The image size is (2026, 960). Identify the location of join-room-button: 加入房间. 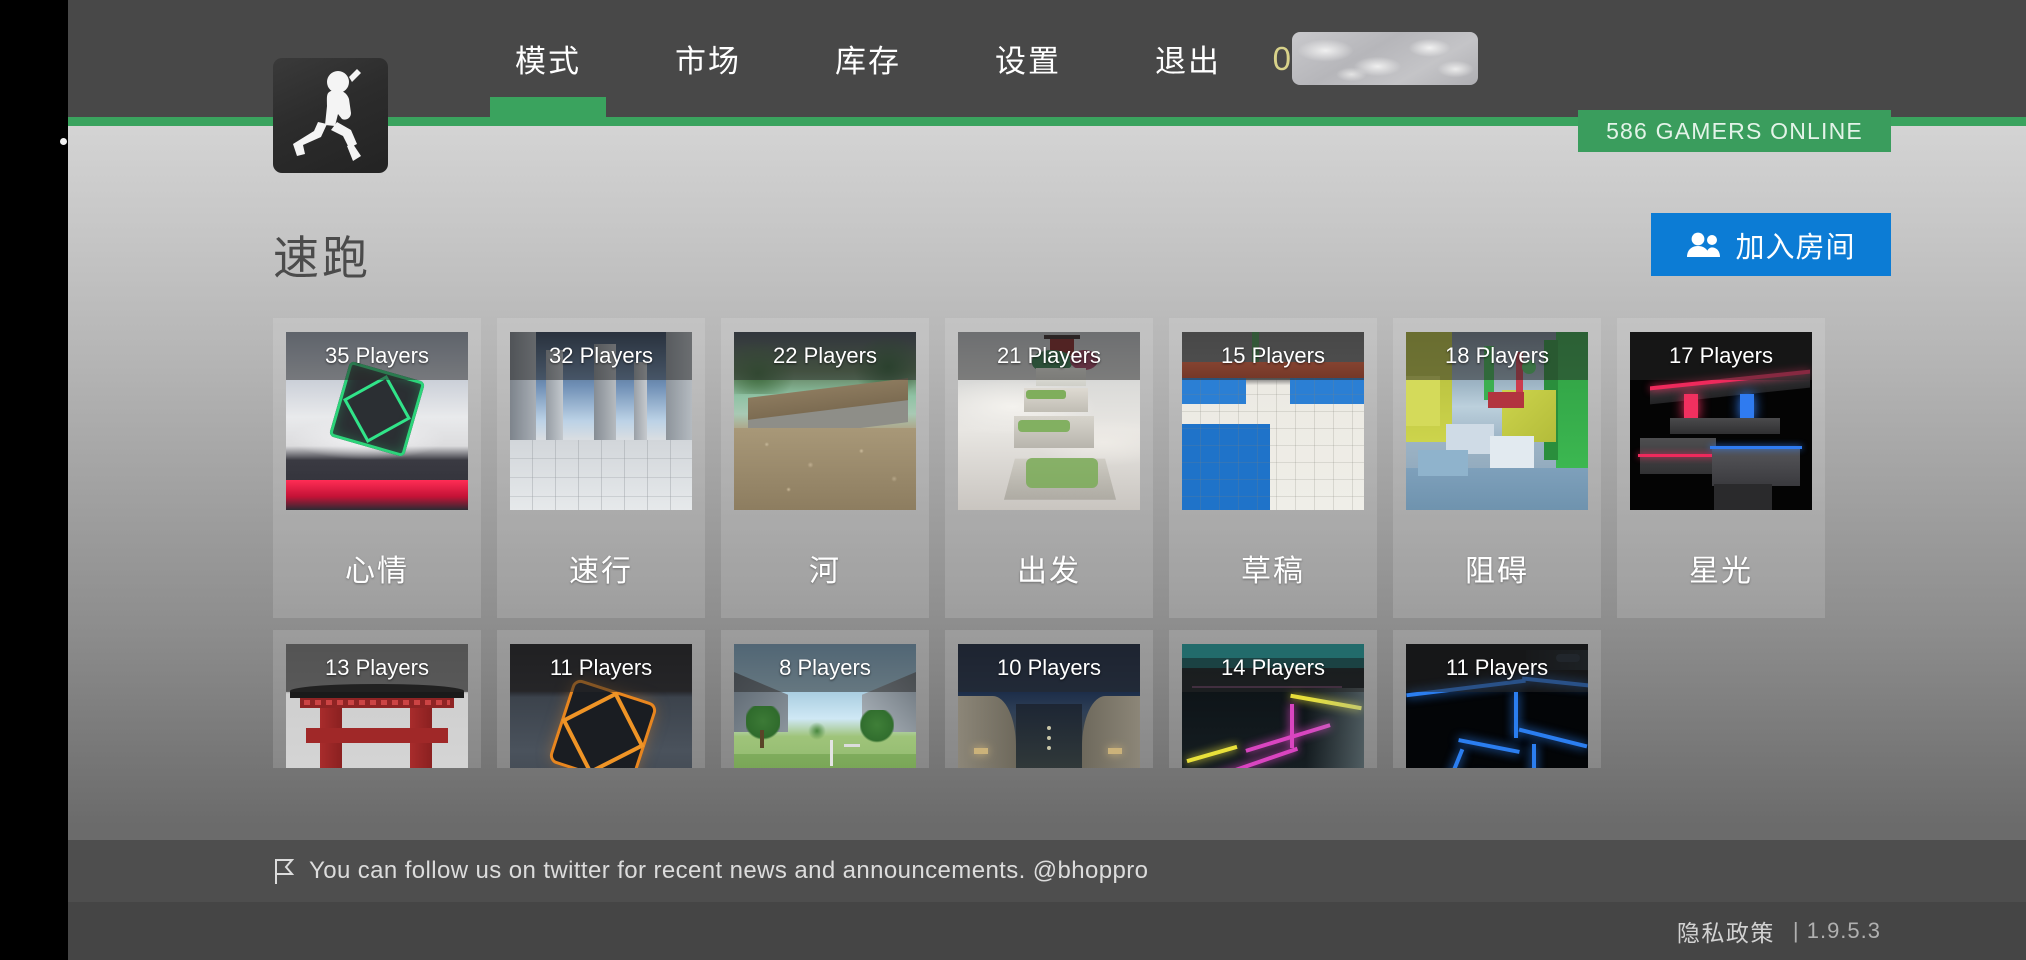
(1771, 244).